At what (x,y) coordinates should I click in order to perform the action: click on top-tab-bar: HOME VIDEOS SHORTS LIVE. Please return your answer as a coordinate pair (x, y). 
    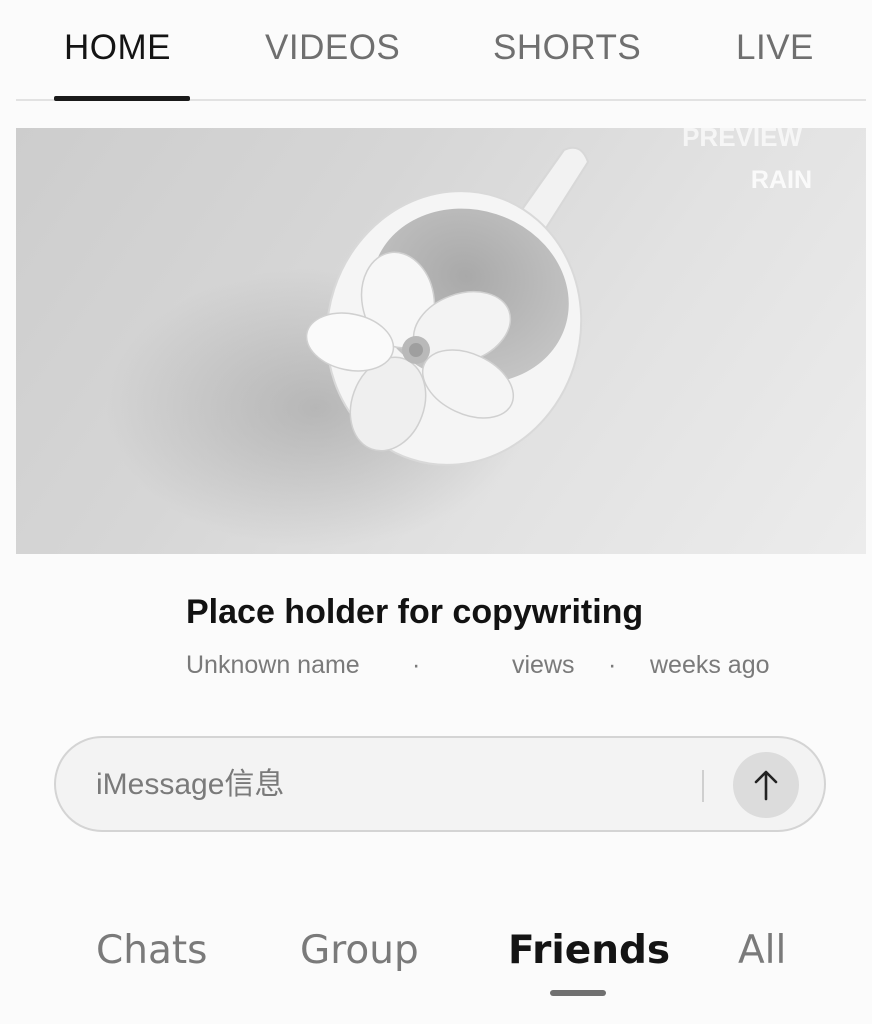
    Looking at the image, I should click on (436, 51).